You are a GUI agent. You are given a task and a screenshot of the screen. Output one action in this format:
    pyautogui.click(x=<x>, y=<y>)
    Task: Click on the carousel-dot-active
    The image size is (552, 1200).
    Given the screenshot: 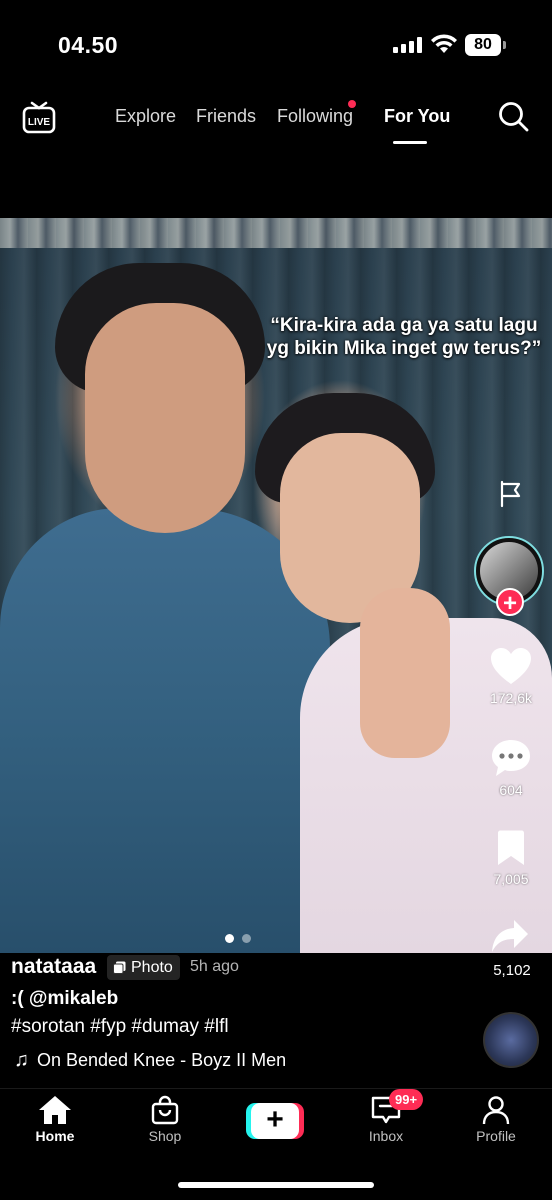 What is the action you would take?
    pyautogui.click(x=229, y=938)
    